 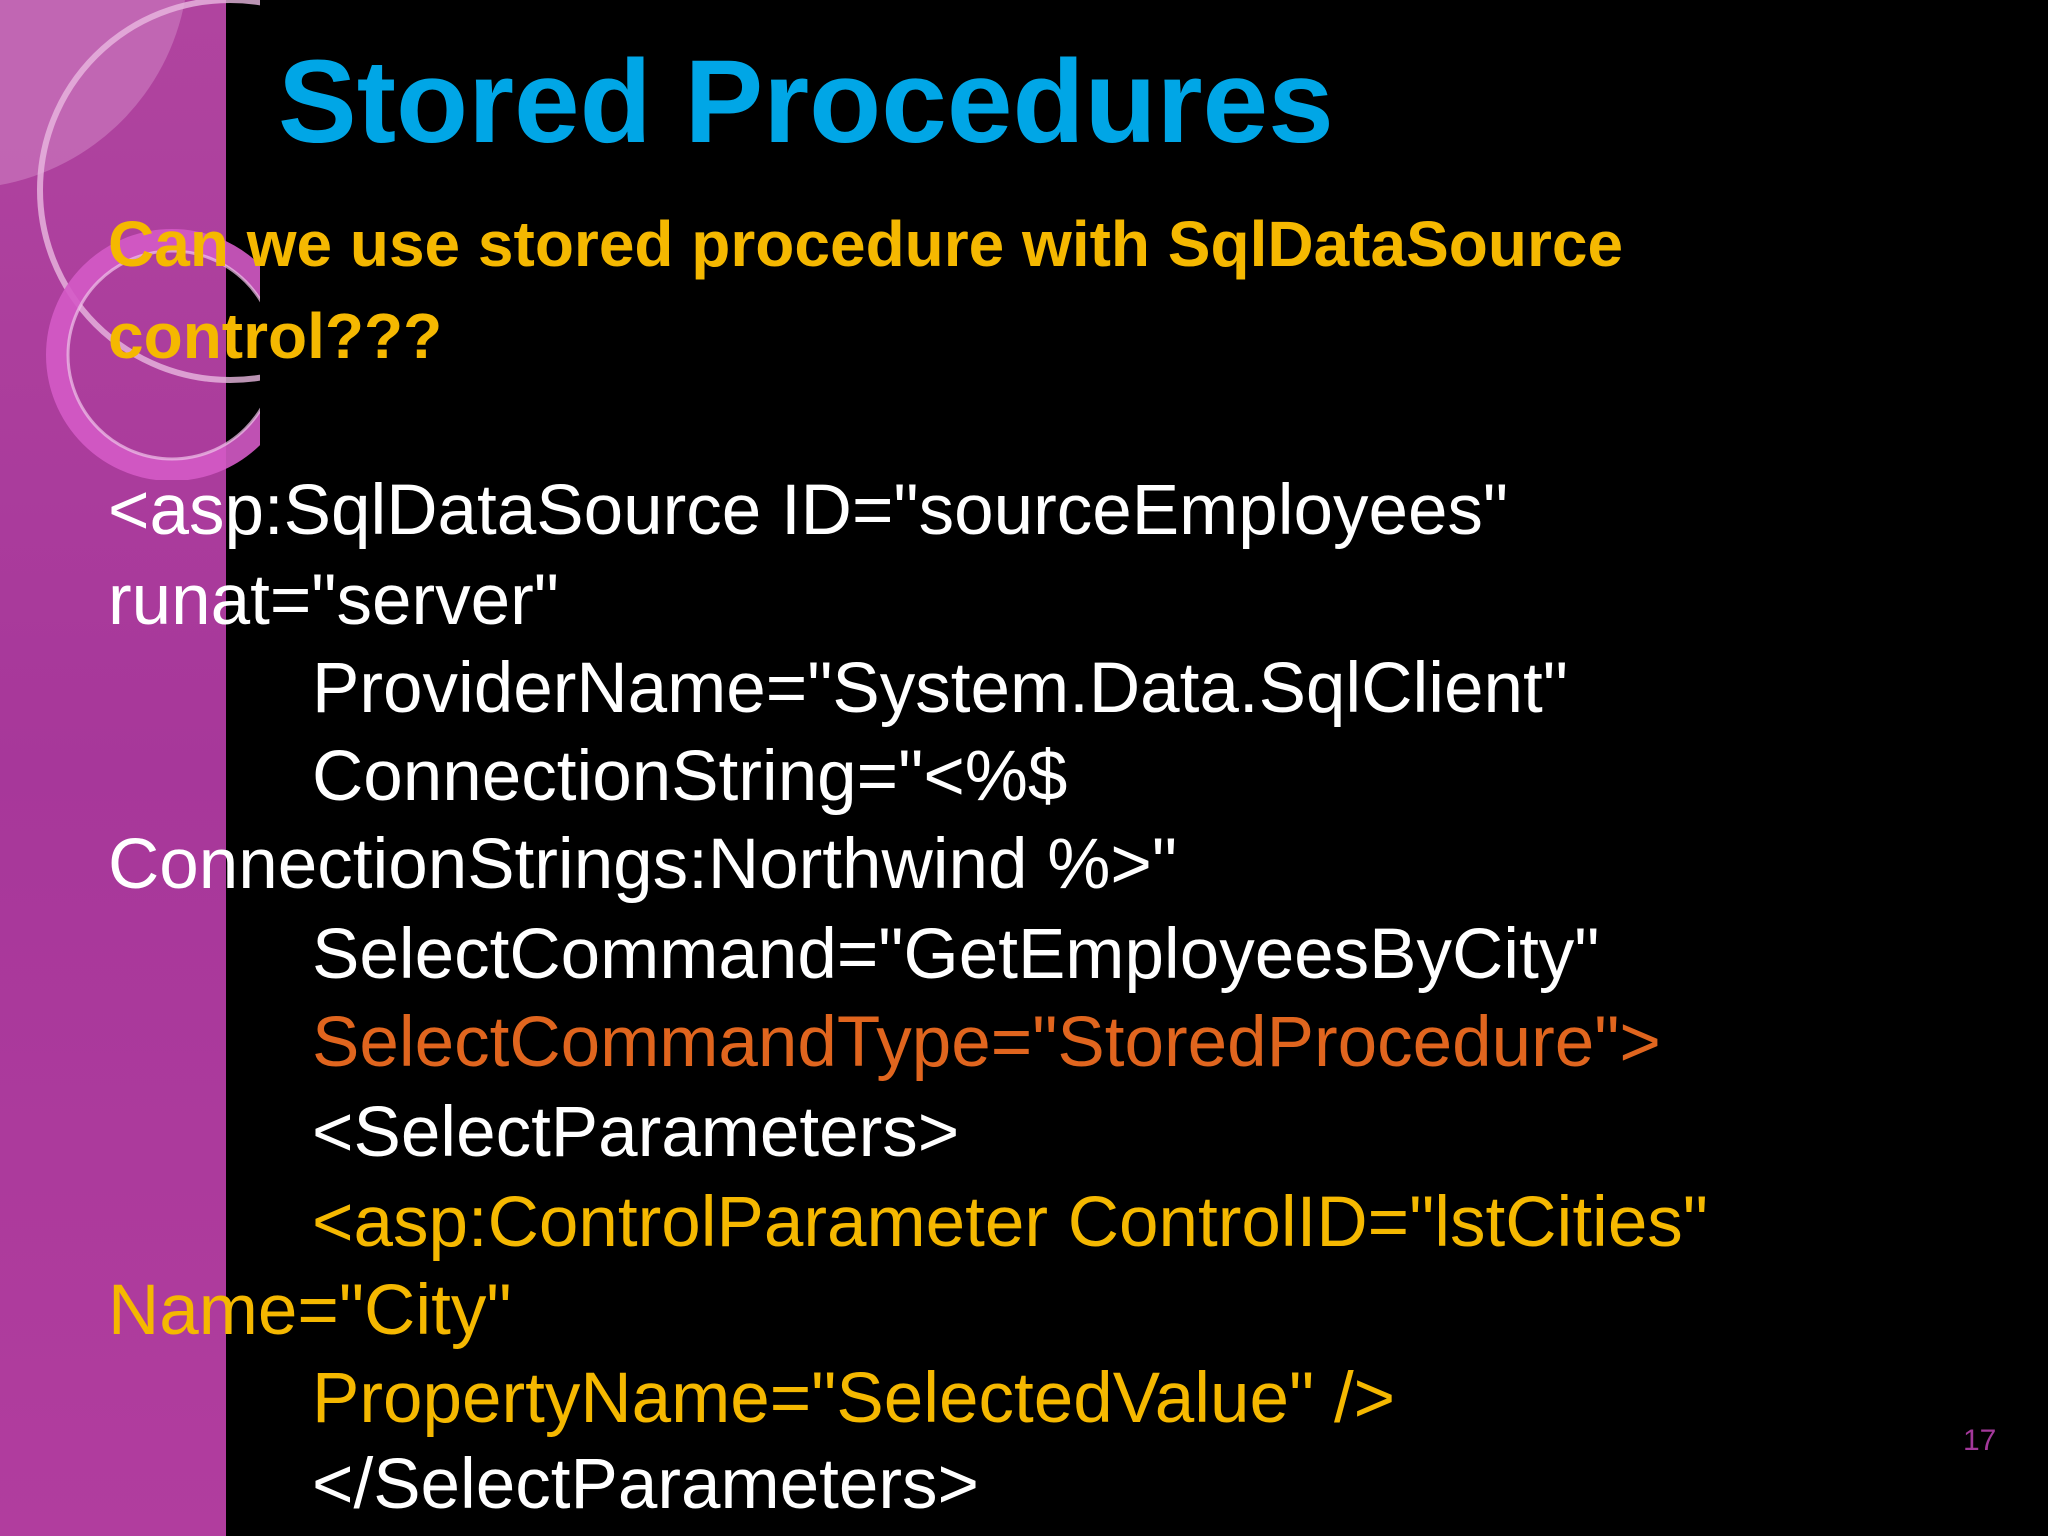 What do you see at coordinates (636, 1132) in the screenshot?
I see `code-line-8: <SelectParameters>` at bounding box center [636, 1132].